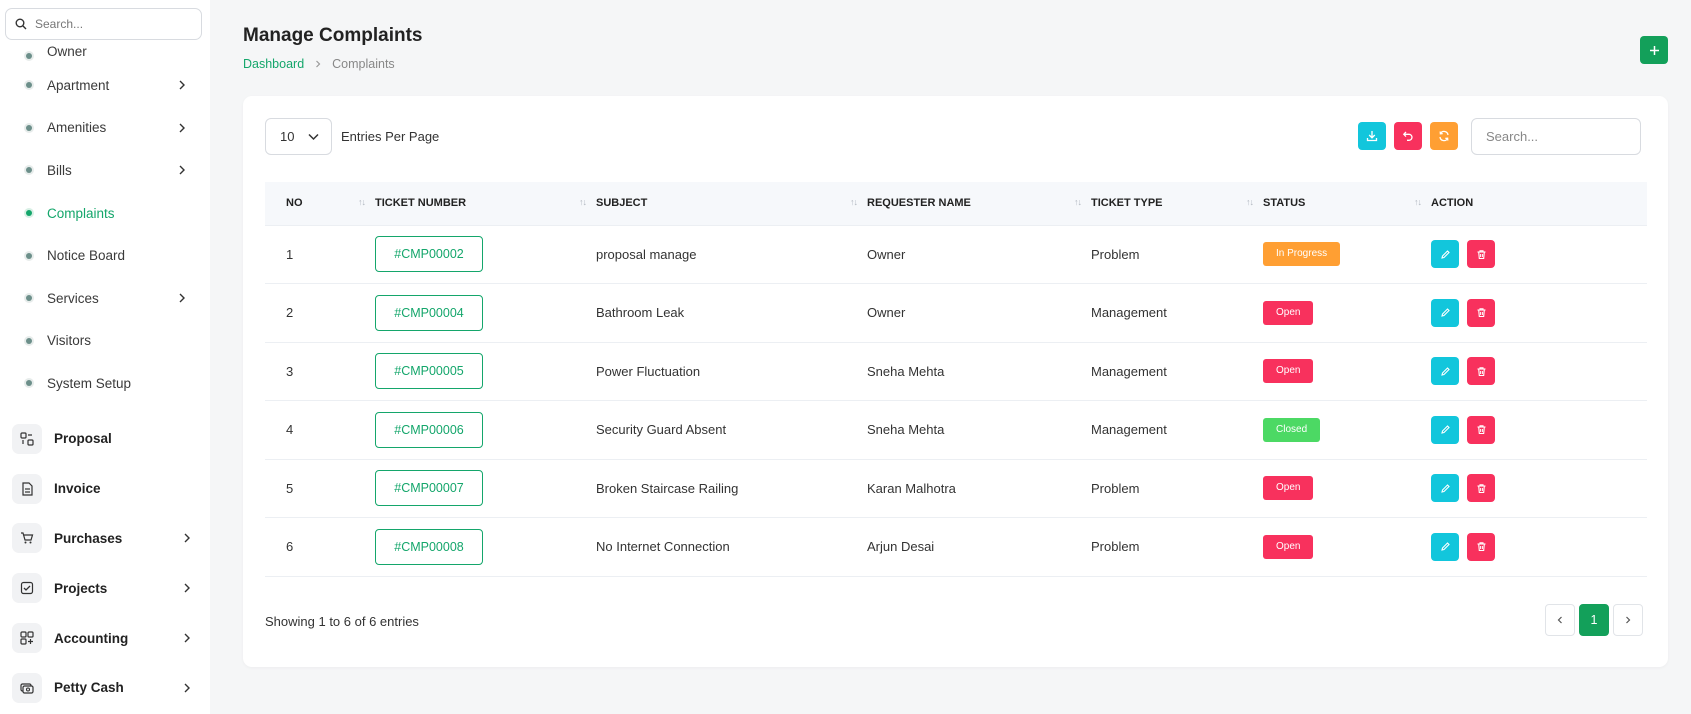 The image size is (1691, 714). Describe the element at coordinates (1347, 371) in the screenshot. I see `cell-status: Open` at that location.